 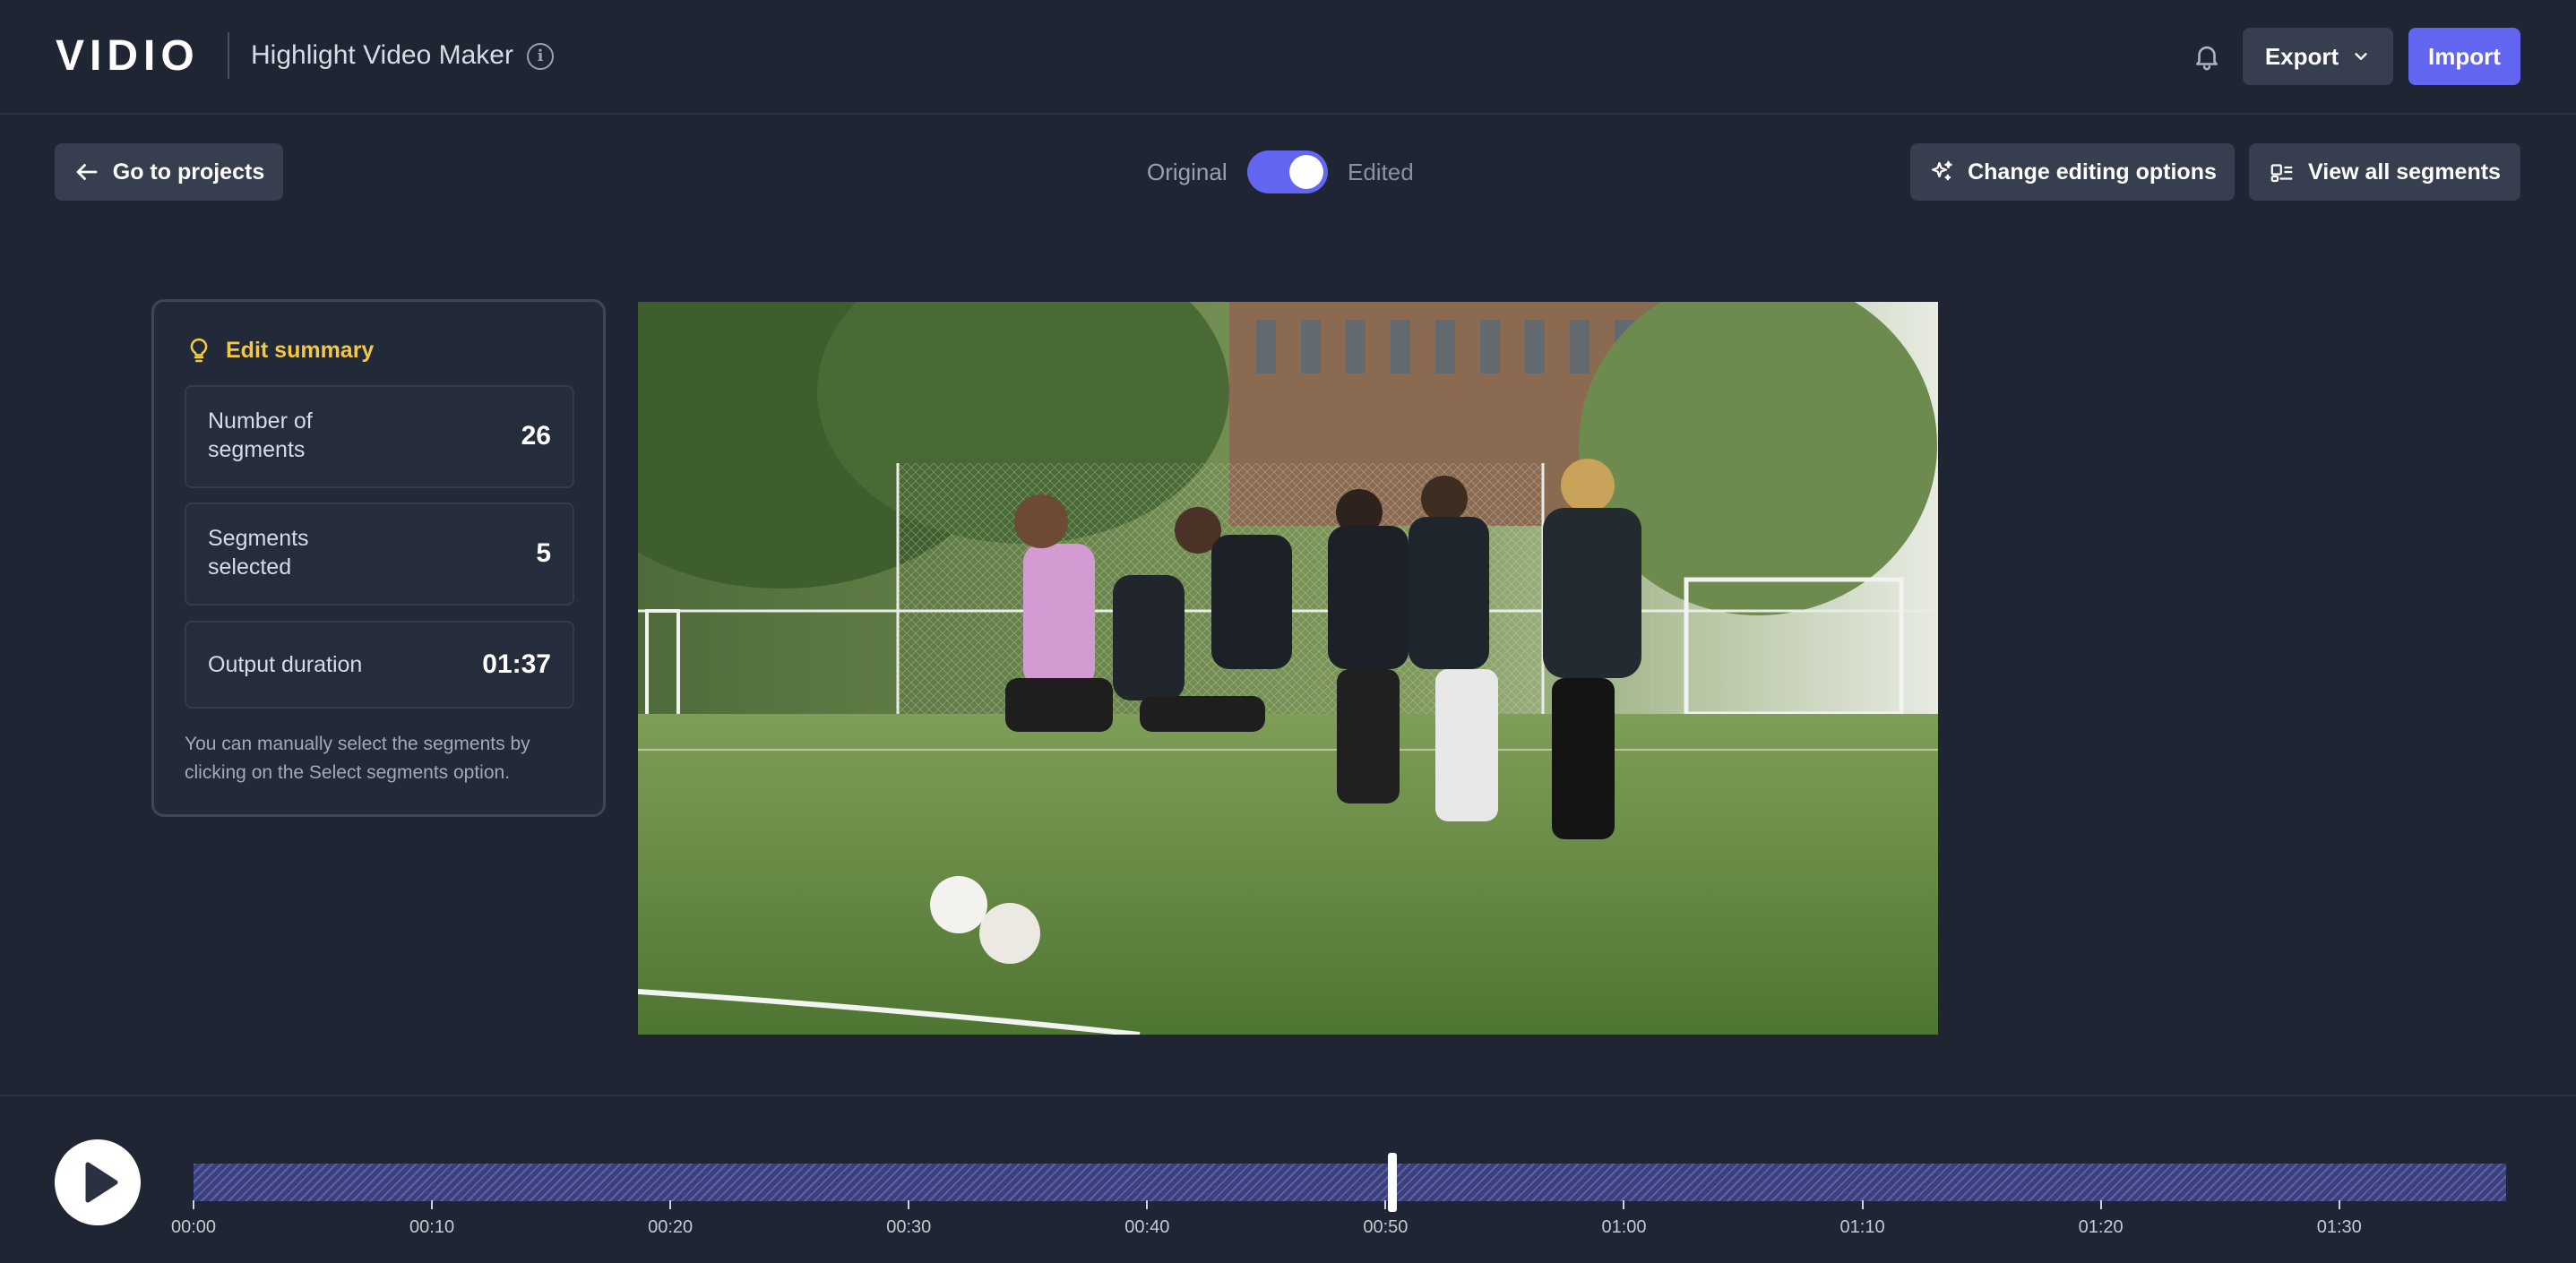 What do you see at coordinates (909, 1227) in the screenshot?
I see `timeline-tick-label: 00:30` at bounding box center [909, 1227].